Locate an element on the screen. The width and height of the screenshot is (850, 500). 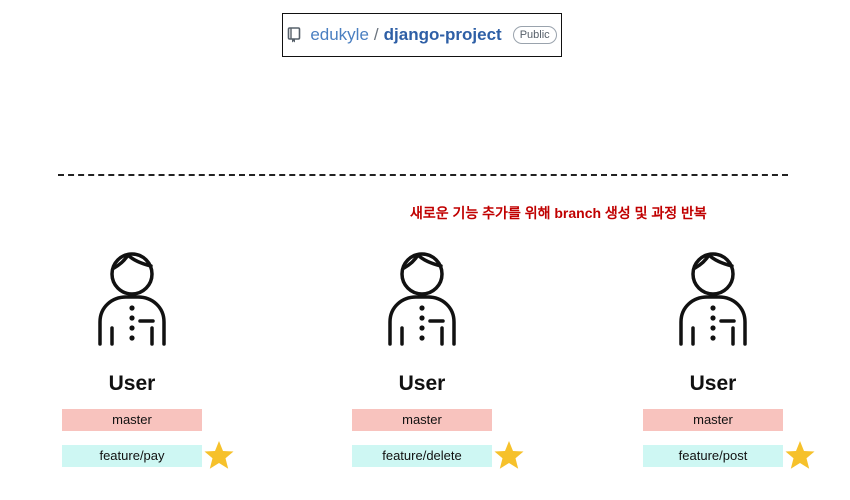
repeat-process-note: 새로운 기능 추가를 위해 branch 생성 및 과정 반복 is located at coordinates (558, 213).